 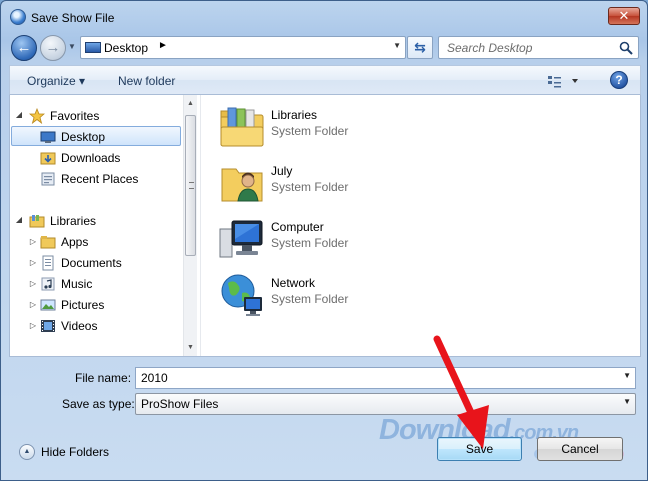 I want to click on change-view-icon, so click(x=563, y=81).